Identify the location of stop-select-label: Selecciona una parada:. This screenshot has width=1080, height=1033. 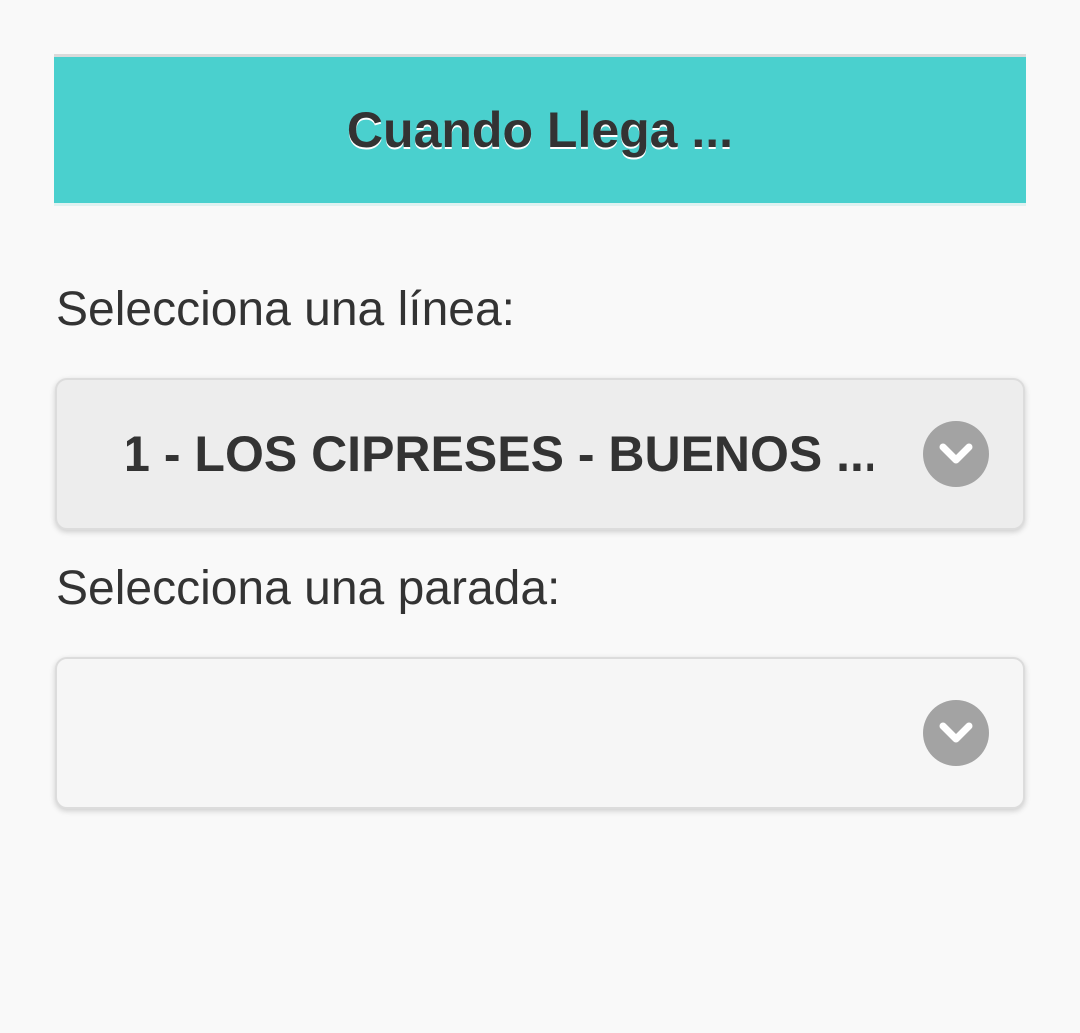
(308, 588).